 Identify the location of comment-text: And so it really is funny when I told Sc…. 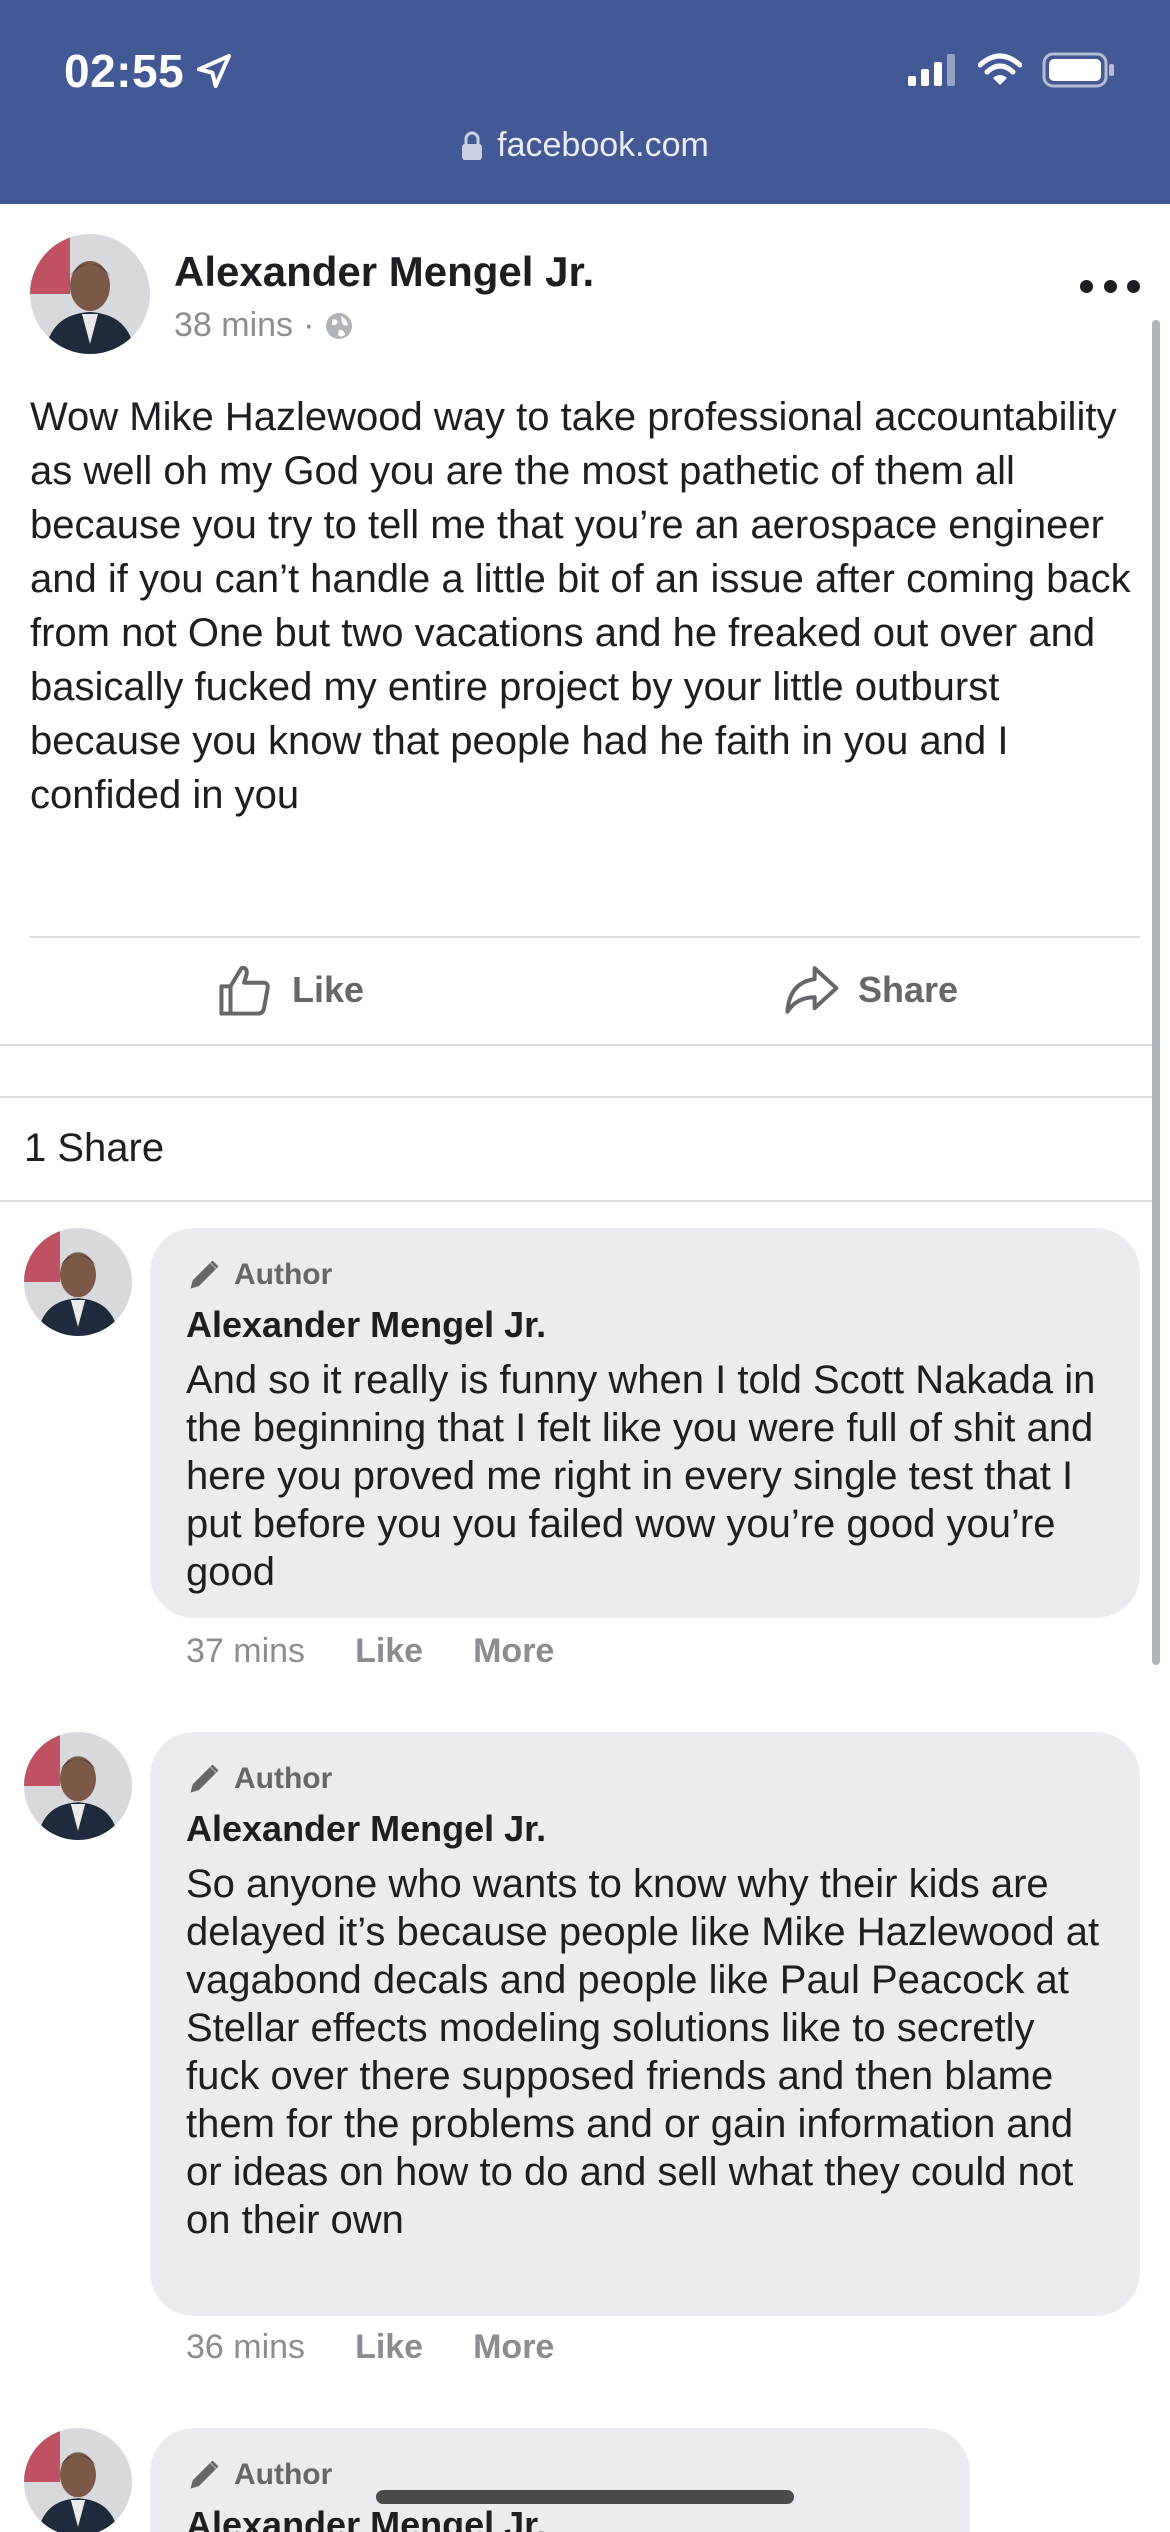
(641, 1476).